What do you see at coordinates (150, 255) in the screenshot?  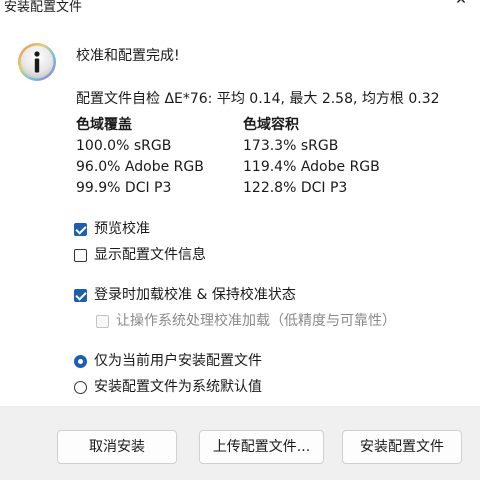 I see `show-profile-info-label: 显示配置文件信息` at bounding box center [150, 255].